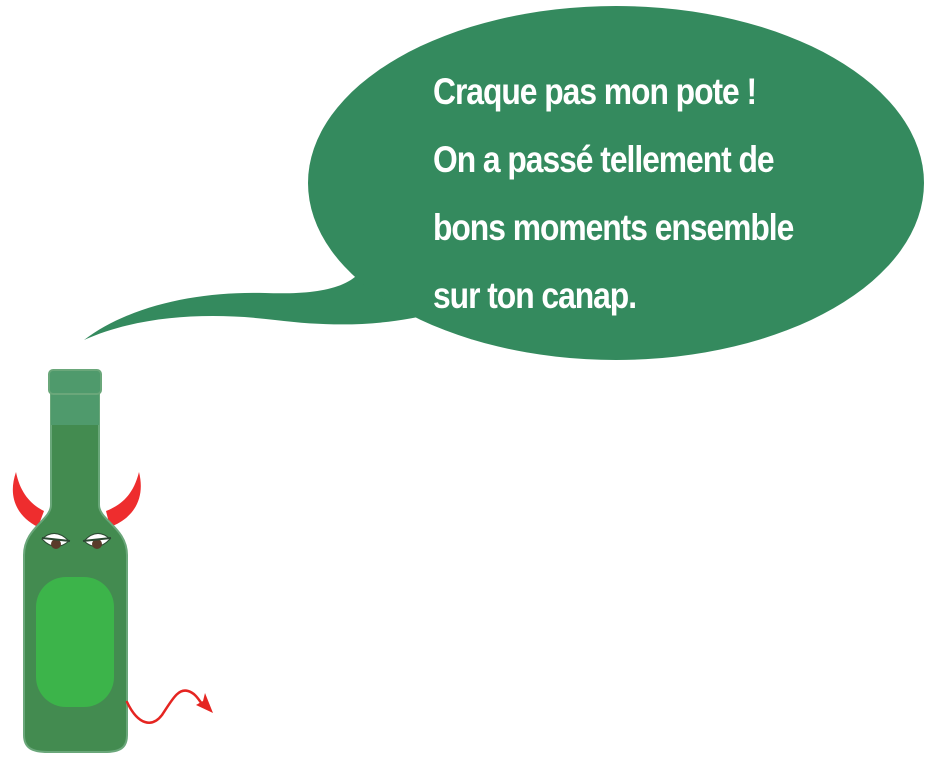 The image size is (930, 758). I want to click on tail-icon, so click(169, 706).